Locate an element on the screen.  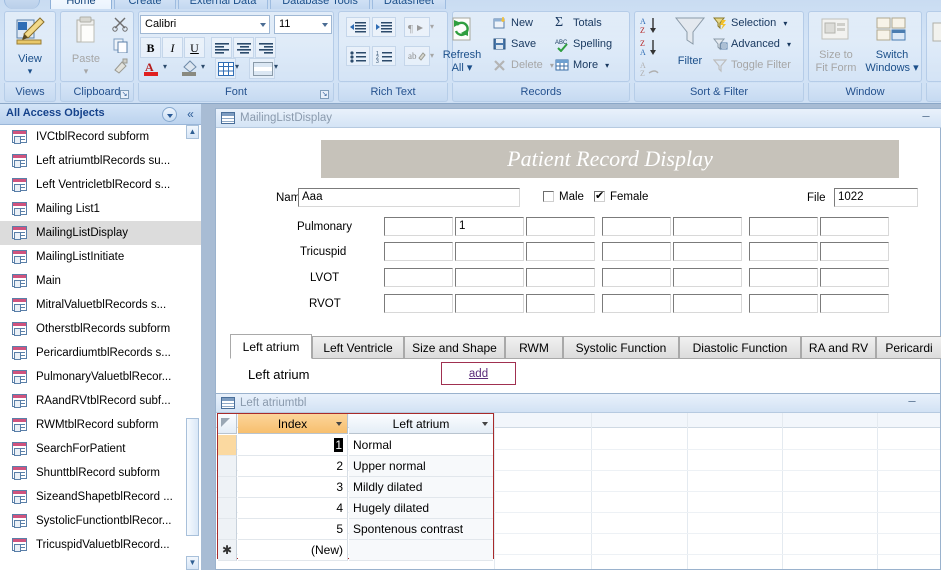
new-record-button: New is located at coordinates (512, 23).